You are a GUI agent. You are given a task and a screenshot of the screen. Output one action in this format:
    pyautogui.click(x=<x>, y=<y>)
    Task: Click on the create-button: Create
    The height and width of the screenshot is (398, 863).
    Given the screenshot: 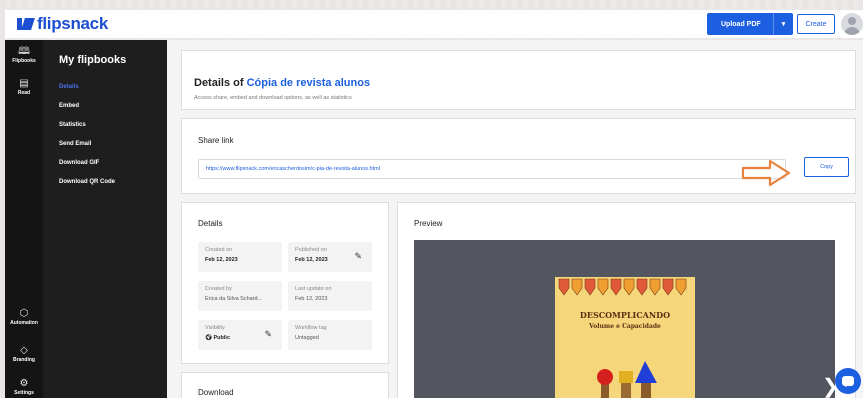 What is the action you would take?
    pyautogui.click(x=816, y=24)
    